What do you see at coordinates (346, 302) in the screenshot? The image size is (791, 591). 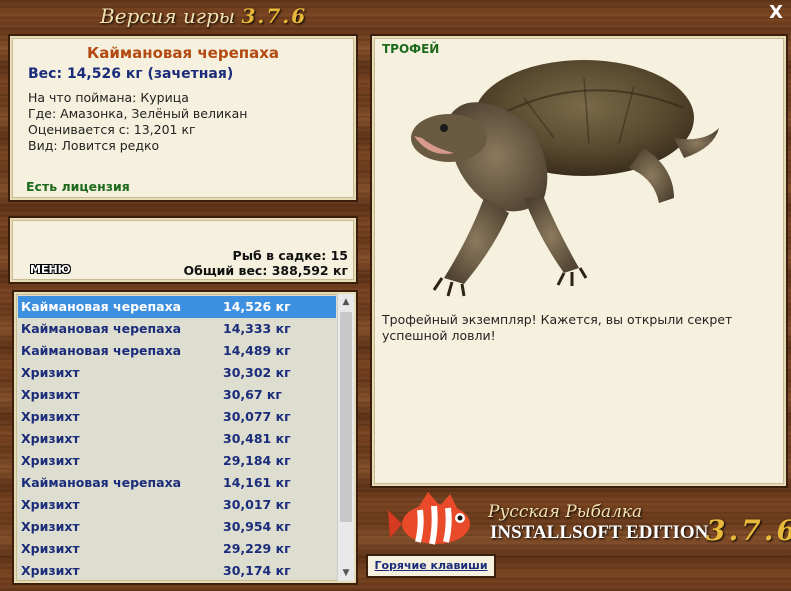 I see `scroll-up-icon: ▲` at bounding box center [346, 302].